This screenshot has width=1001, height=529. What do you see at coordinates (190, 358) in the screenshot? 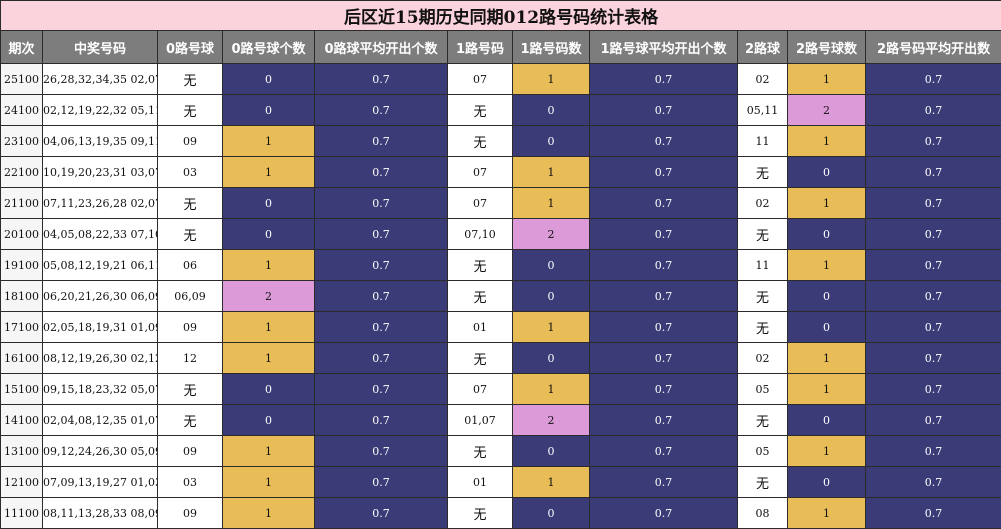
I see `cell-r0: 12` at bounding box center [190, 358].